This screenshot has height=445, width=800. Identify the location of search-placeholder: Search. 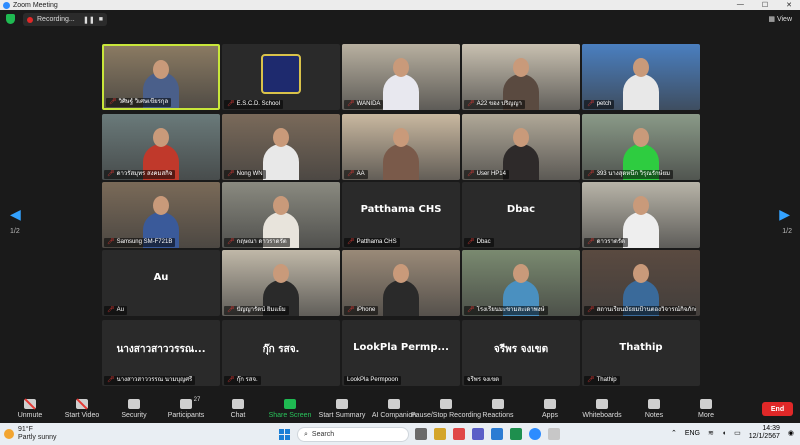
(323, 434).